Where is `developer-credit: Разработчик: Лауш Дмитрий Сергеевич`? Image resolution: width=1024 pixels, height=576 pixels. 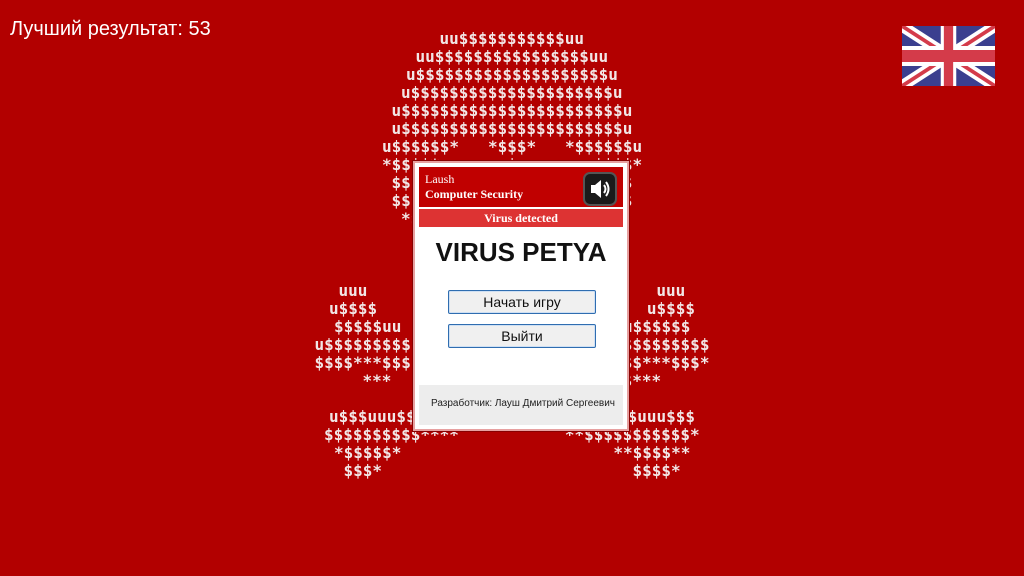
developer-credit: Разработчик: Лауш Дмитрий Сергеевич is located at coordinates (523, 403).